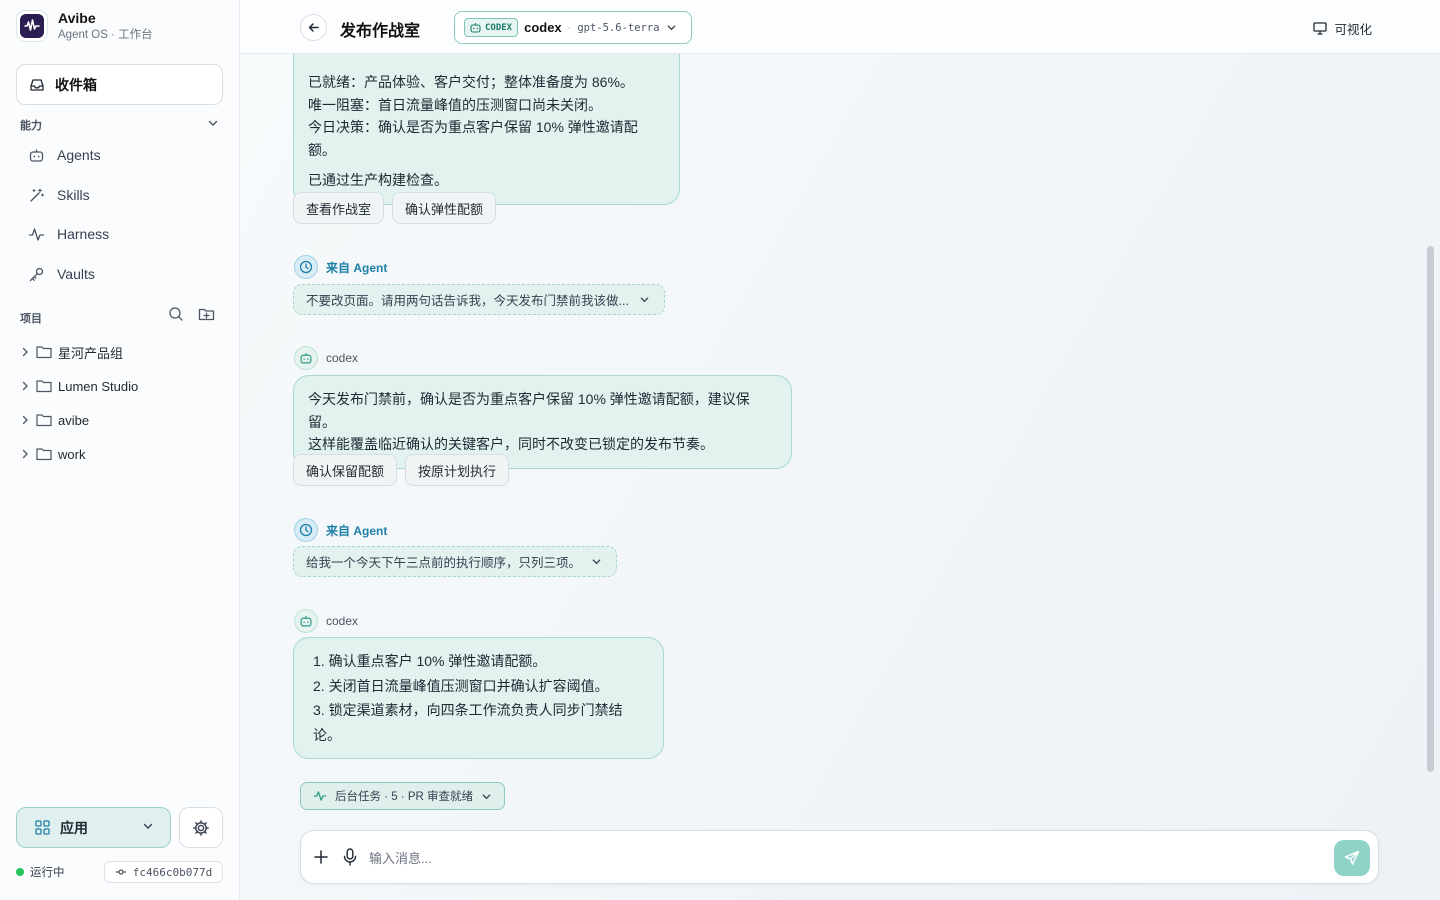 Image resolution: width=1440 pixels, height=900 pixels. I want to click on sidebar-item-label: Vaults, so click(76, 274).